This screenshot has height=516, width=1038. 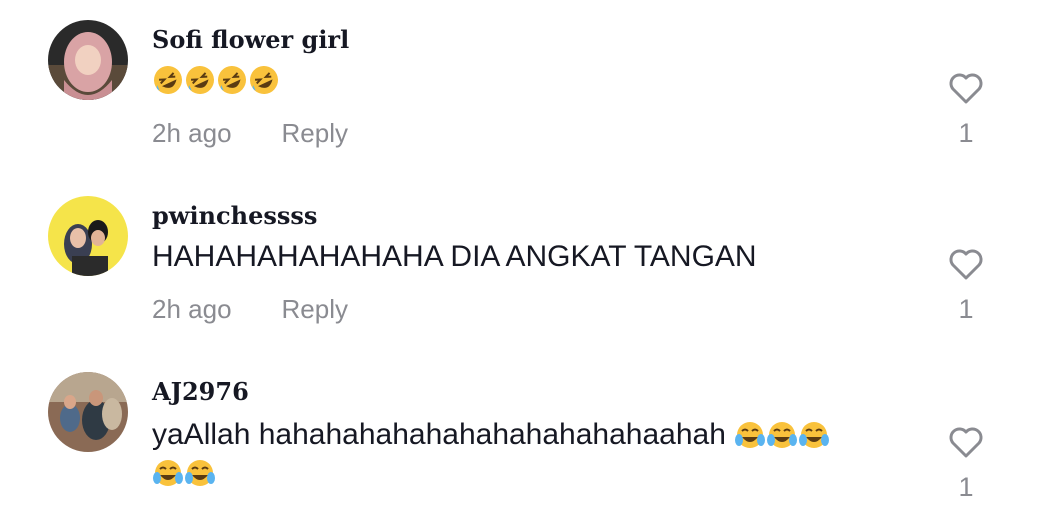 I want to click on comment-emoji-text, so click(x=216, y=81).